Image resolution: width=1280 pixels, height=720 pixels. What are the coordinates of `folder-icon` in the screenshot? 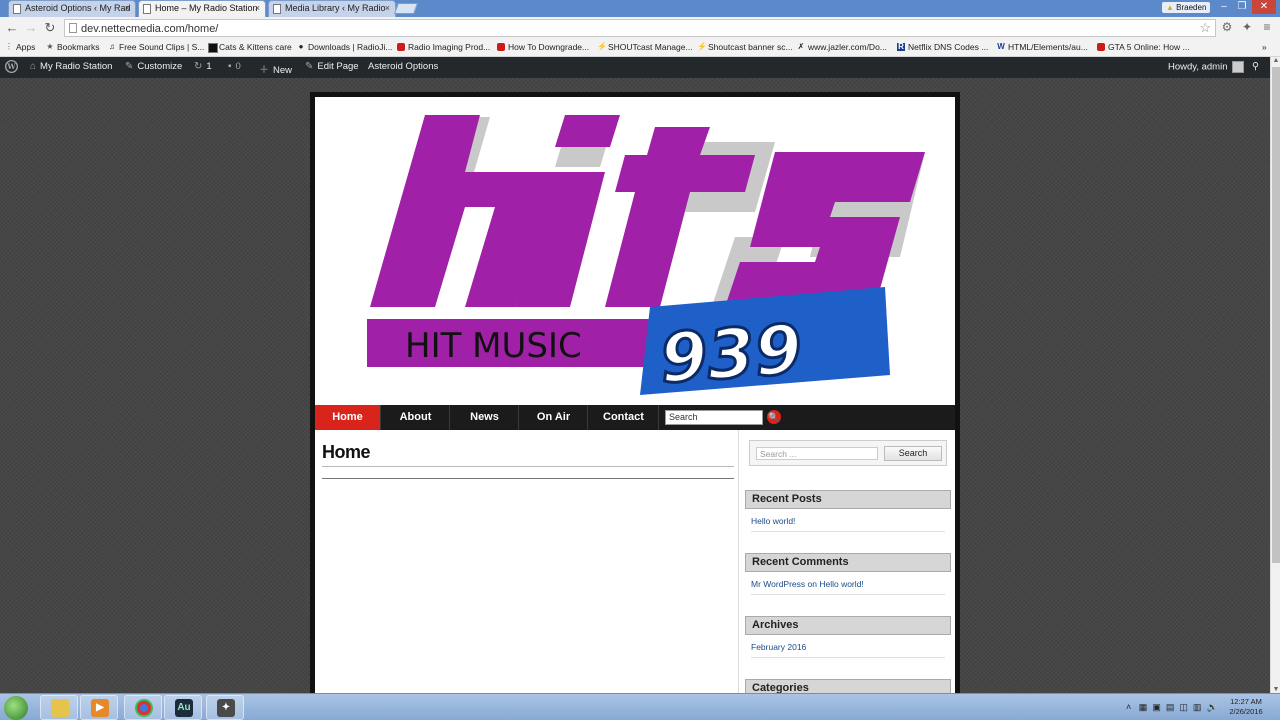 It's located at (60, 708).